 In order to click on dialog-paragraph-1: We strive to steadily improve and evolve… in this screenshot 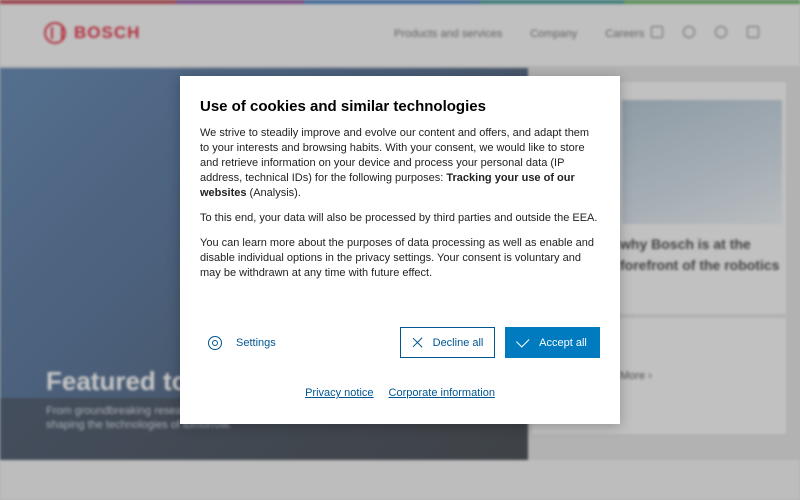, I will do `click(400, 163)`.